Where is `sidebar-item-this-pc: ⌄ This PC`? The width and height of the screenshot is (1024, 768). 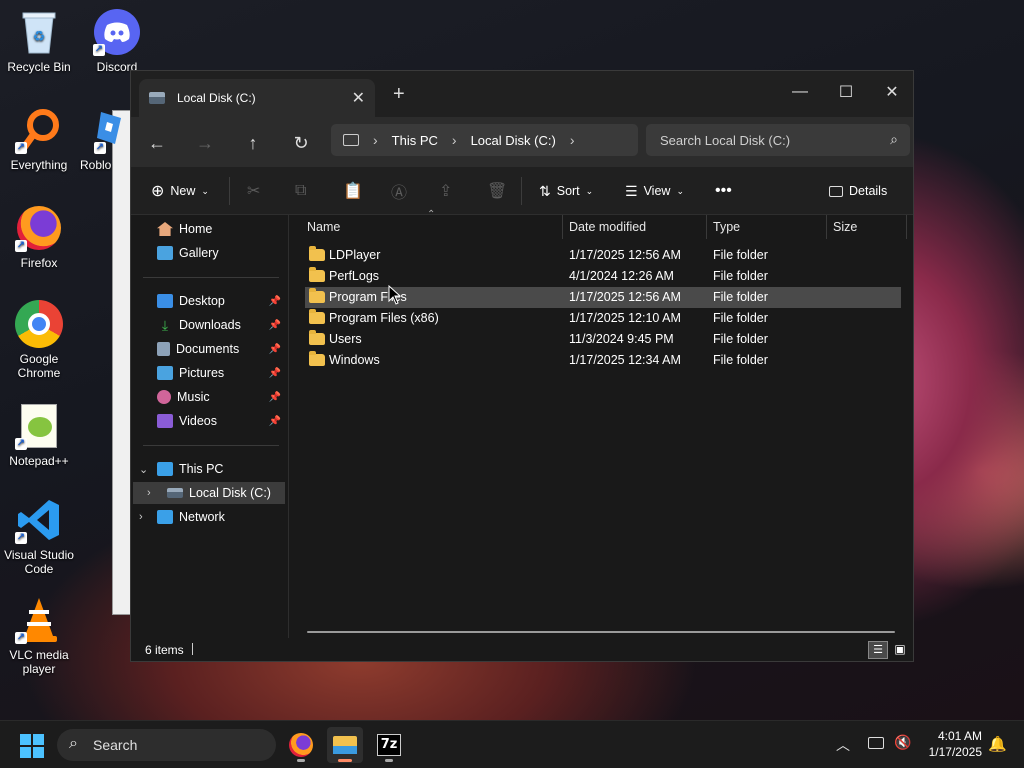
sidebar-item-this-pc: ⌄ This PC is located at coordinates (209, 469).